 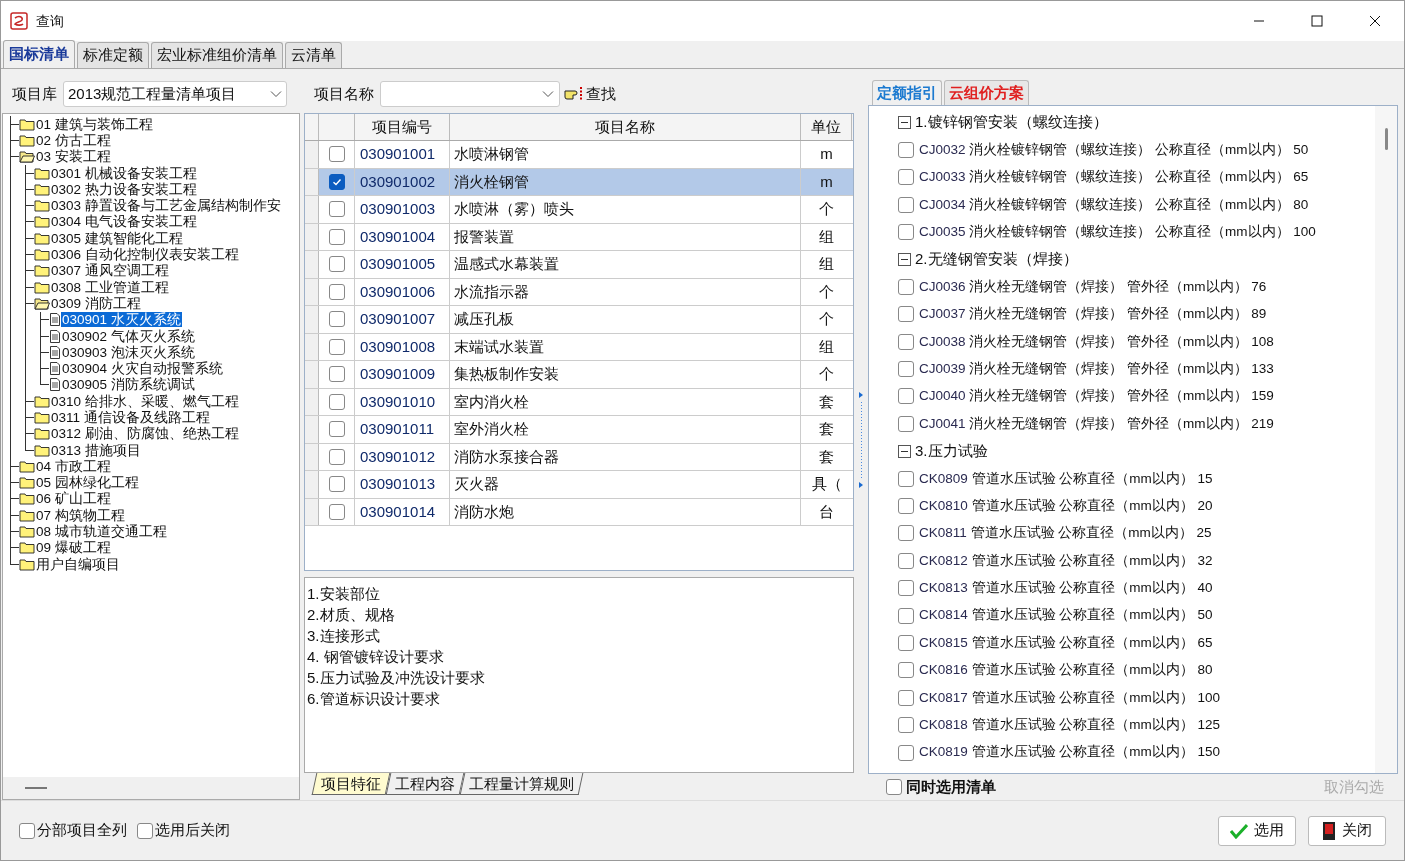 I want to click on name-search-field, so click(x=470, y=94).